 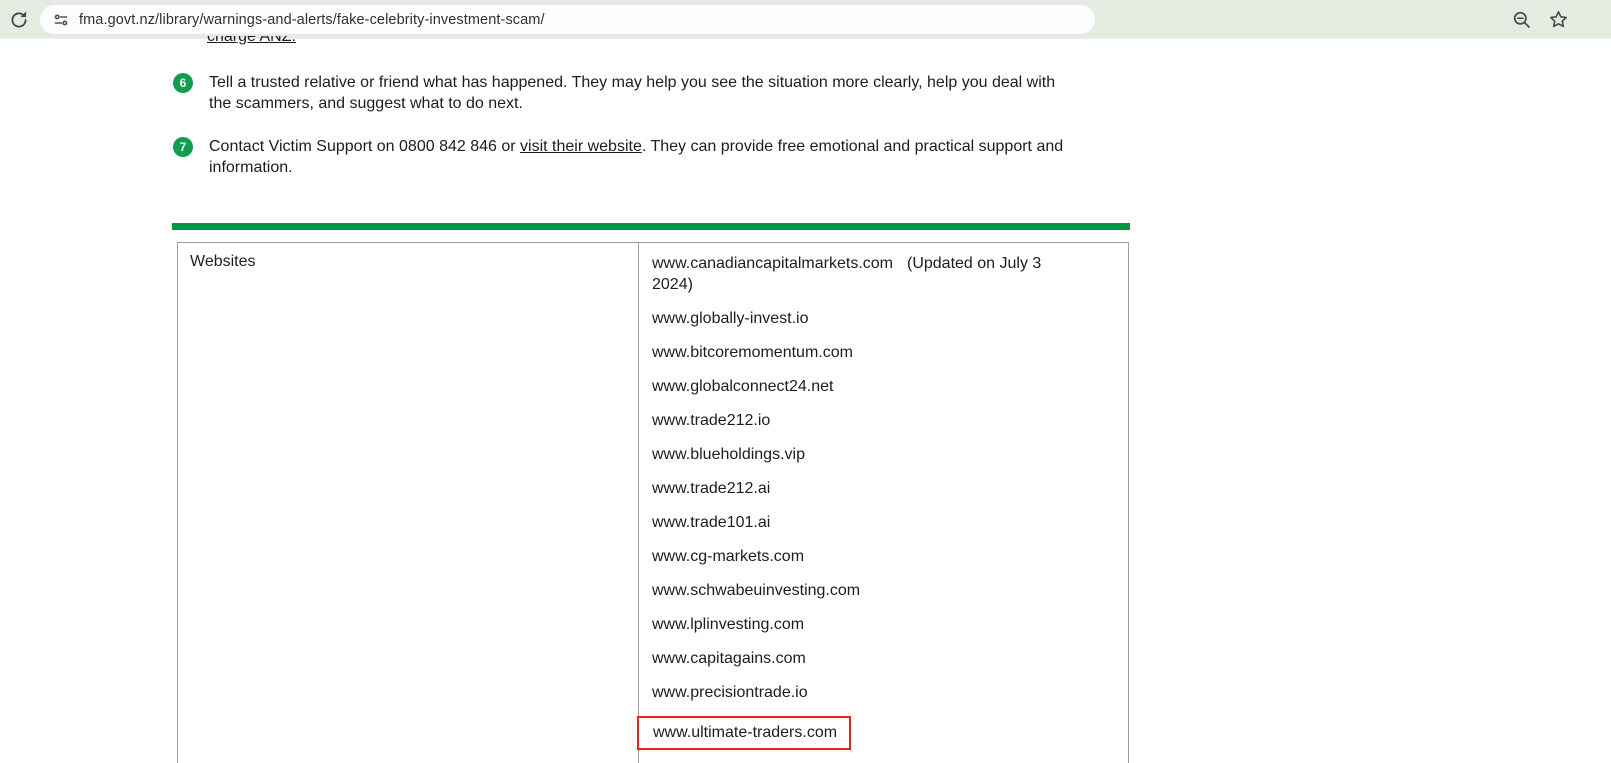 I want to click on website-url: www.trade101.ai, so click(x=711, y=522).